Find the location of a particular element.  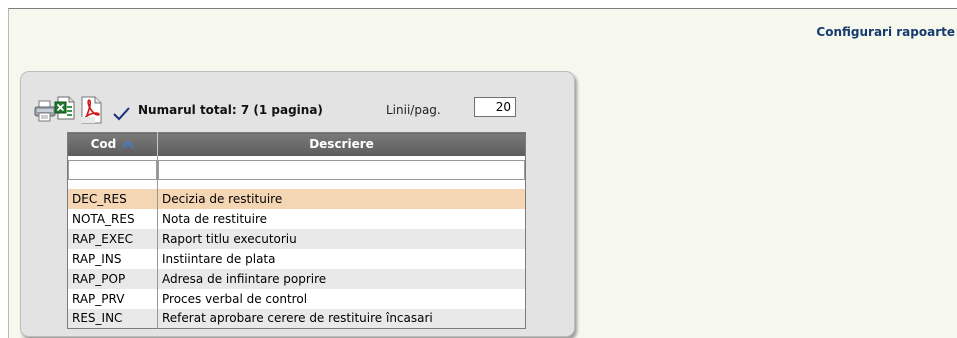

filter-input-code is located at coordinates (112, 170).